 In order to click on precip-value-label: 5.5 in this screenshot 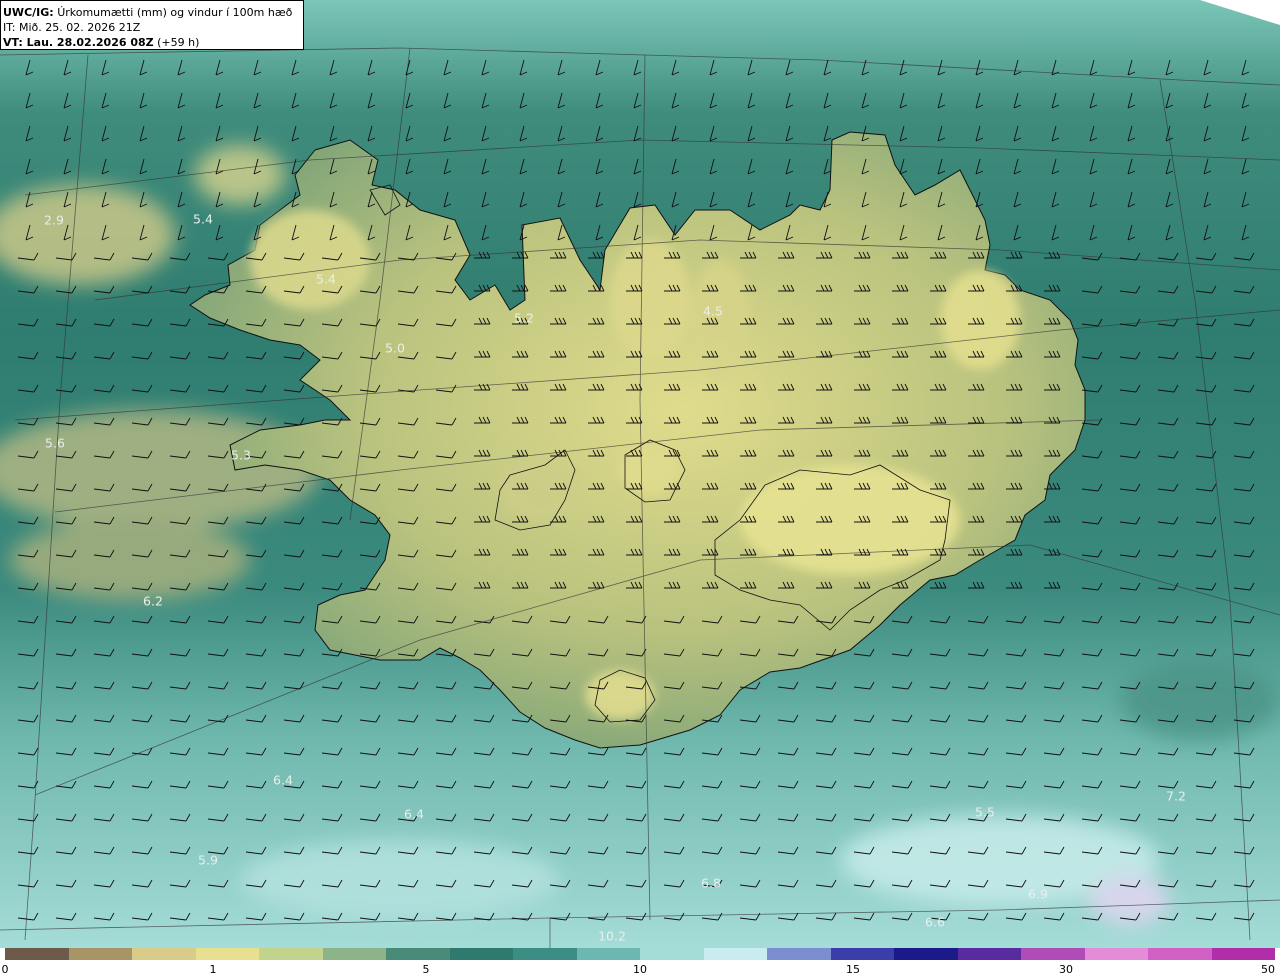, I will do `click(985, 812)`.